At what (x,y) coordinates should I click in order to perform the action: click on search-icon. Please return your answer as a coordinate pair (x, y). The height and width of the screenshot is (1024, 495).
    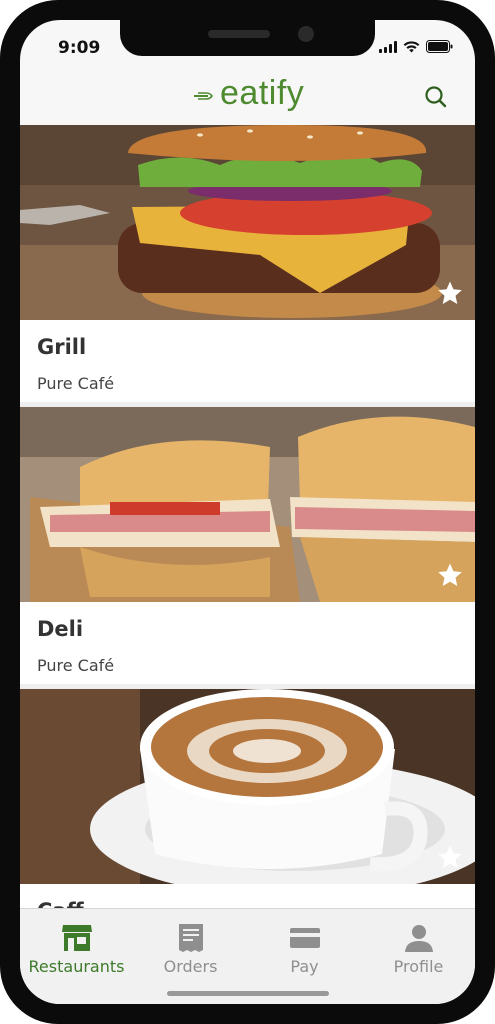
    Looking at the image, I should click on (436, 97).